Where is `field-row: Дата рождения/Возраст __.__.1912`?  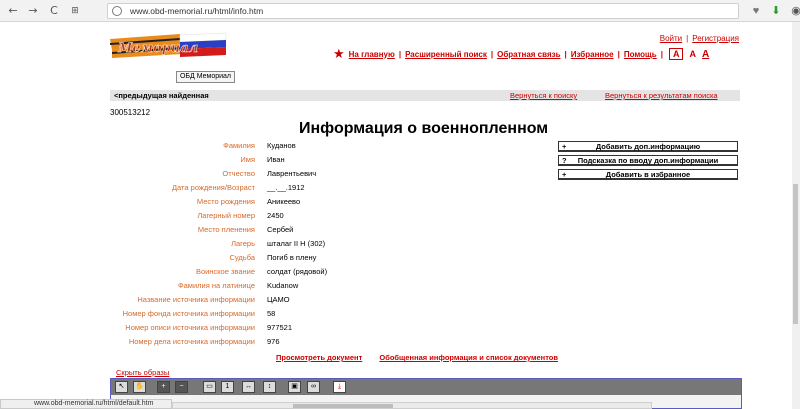
field-row: Дата рождения/Возраст __.__.1912 is located at coordinates (300, 190).